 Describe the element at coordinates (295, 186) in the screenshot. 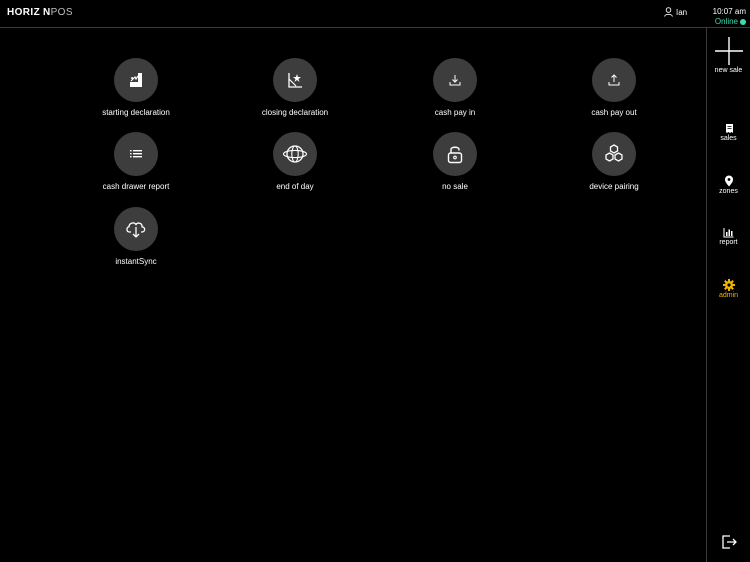

I see `tile-label: end of day` at that location.